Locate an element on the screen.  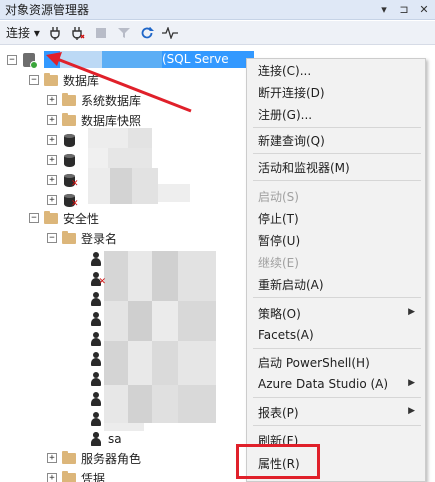
menu-item-activity-monitor: 活动和监视器(M) is located at coordinates (336, 167).